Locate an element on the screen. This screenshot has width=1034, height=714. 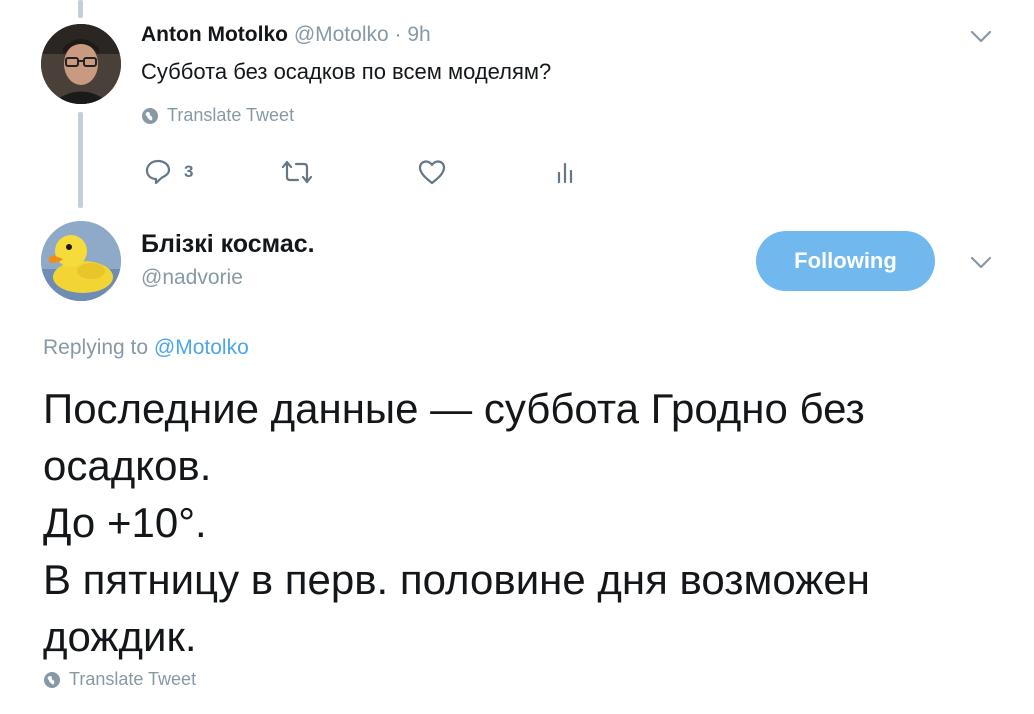
heart-icon is located at coordinates (432, 172).